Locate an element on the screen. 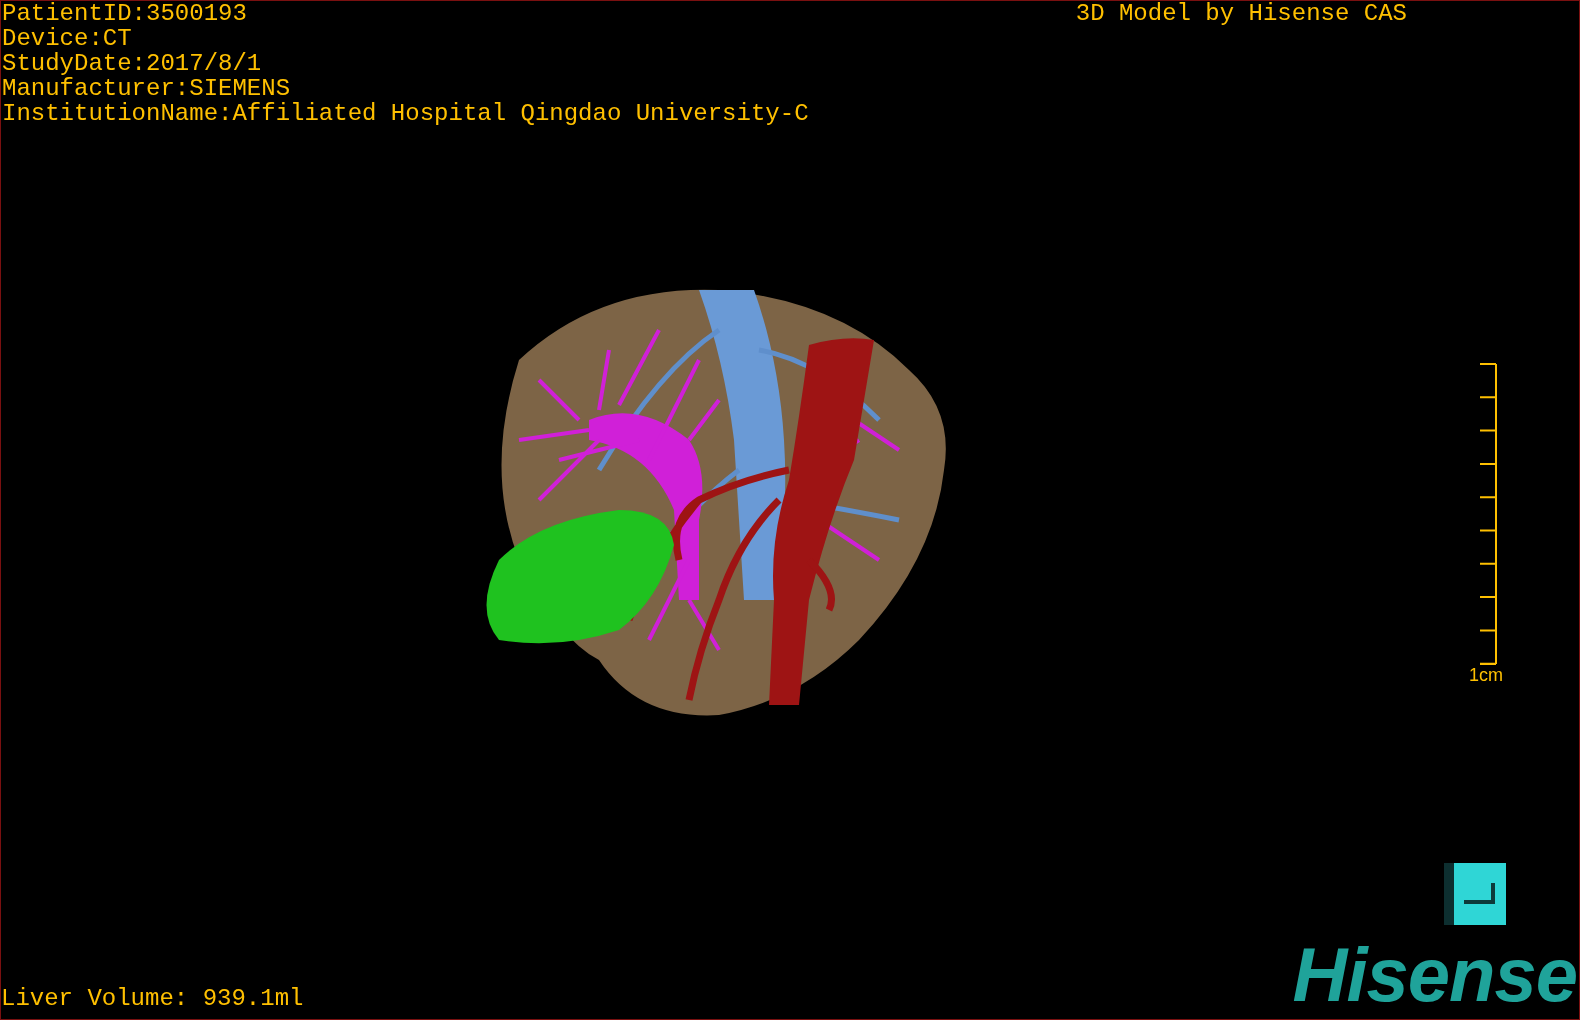 This screenshot has height=1020, width=1580. patient-info-text: Device:CT is located at coordinates (67, 38).